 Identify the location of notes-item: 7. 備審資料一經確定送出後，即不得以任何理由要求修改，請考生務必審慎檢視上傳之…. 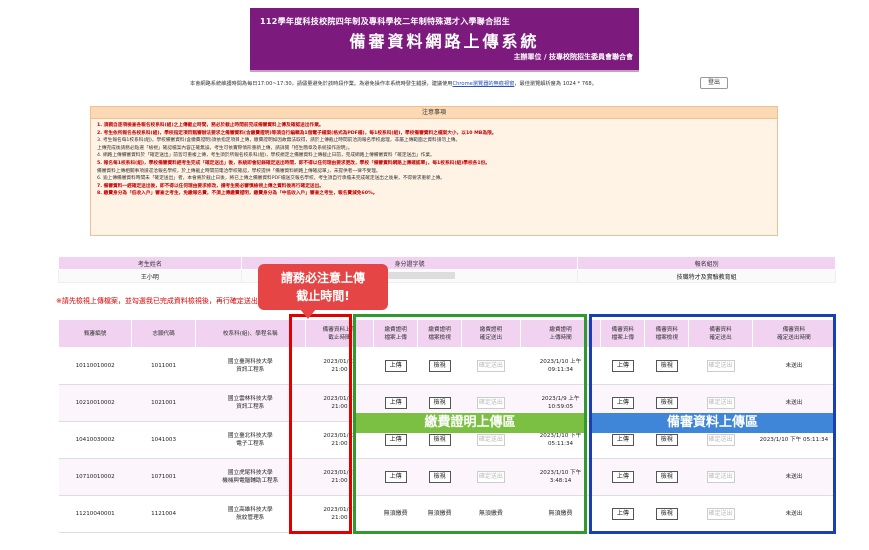
(210, 186).